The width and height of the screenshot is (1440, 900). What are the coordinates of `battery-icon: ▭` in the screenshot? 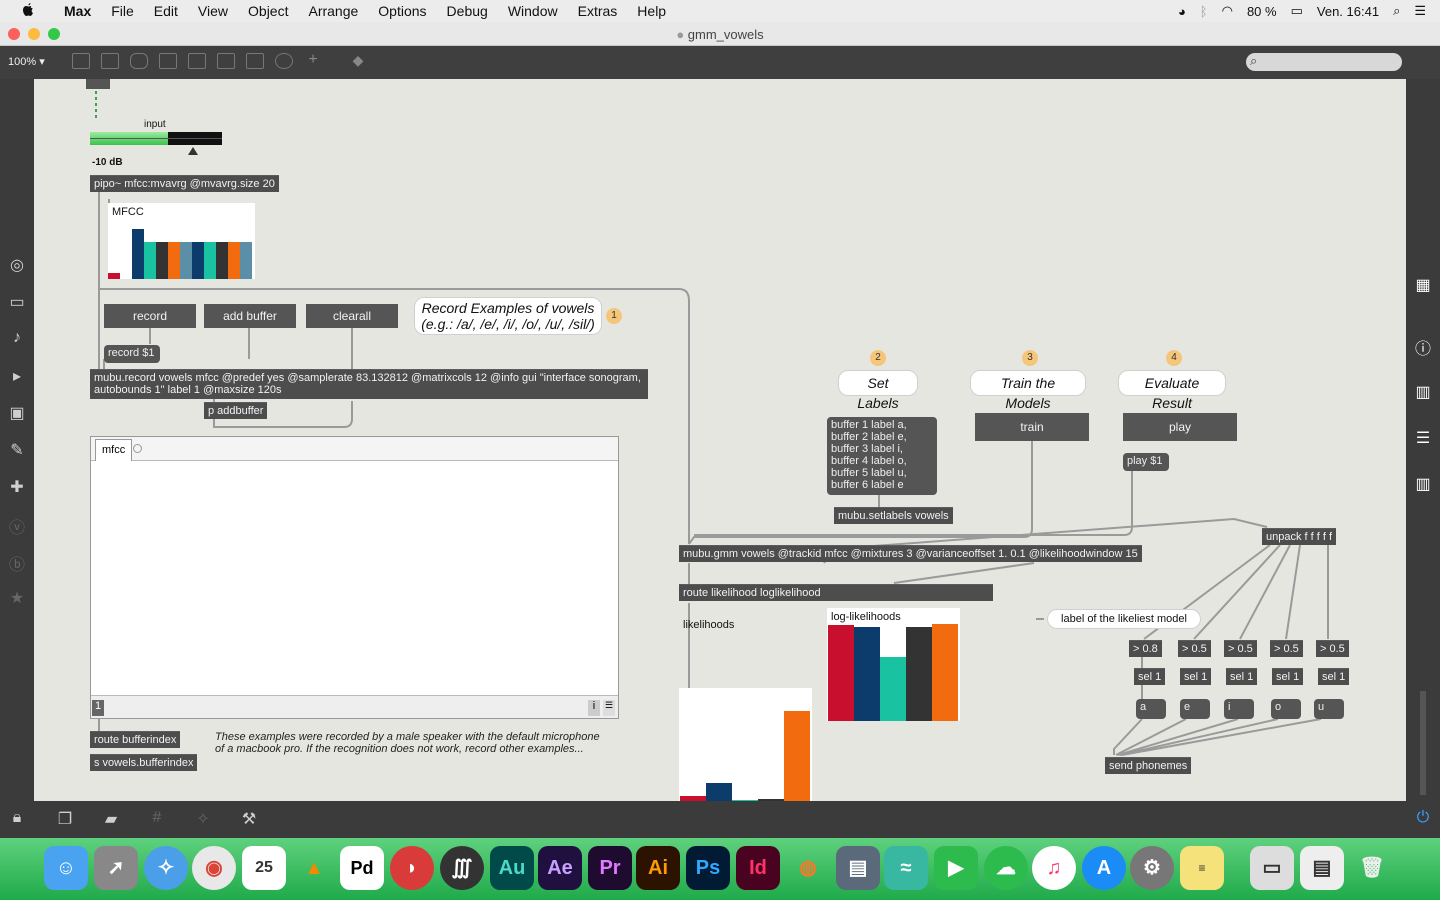 It's located at (1297, 11).